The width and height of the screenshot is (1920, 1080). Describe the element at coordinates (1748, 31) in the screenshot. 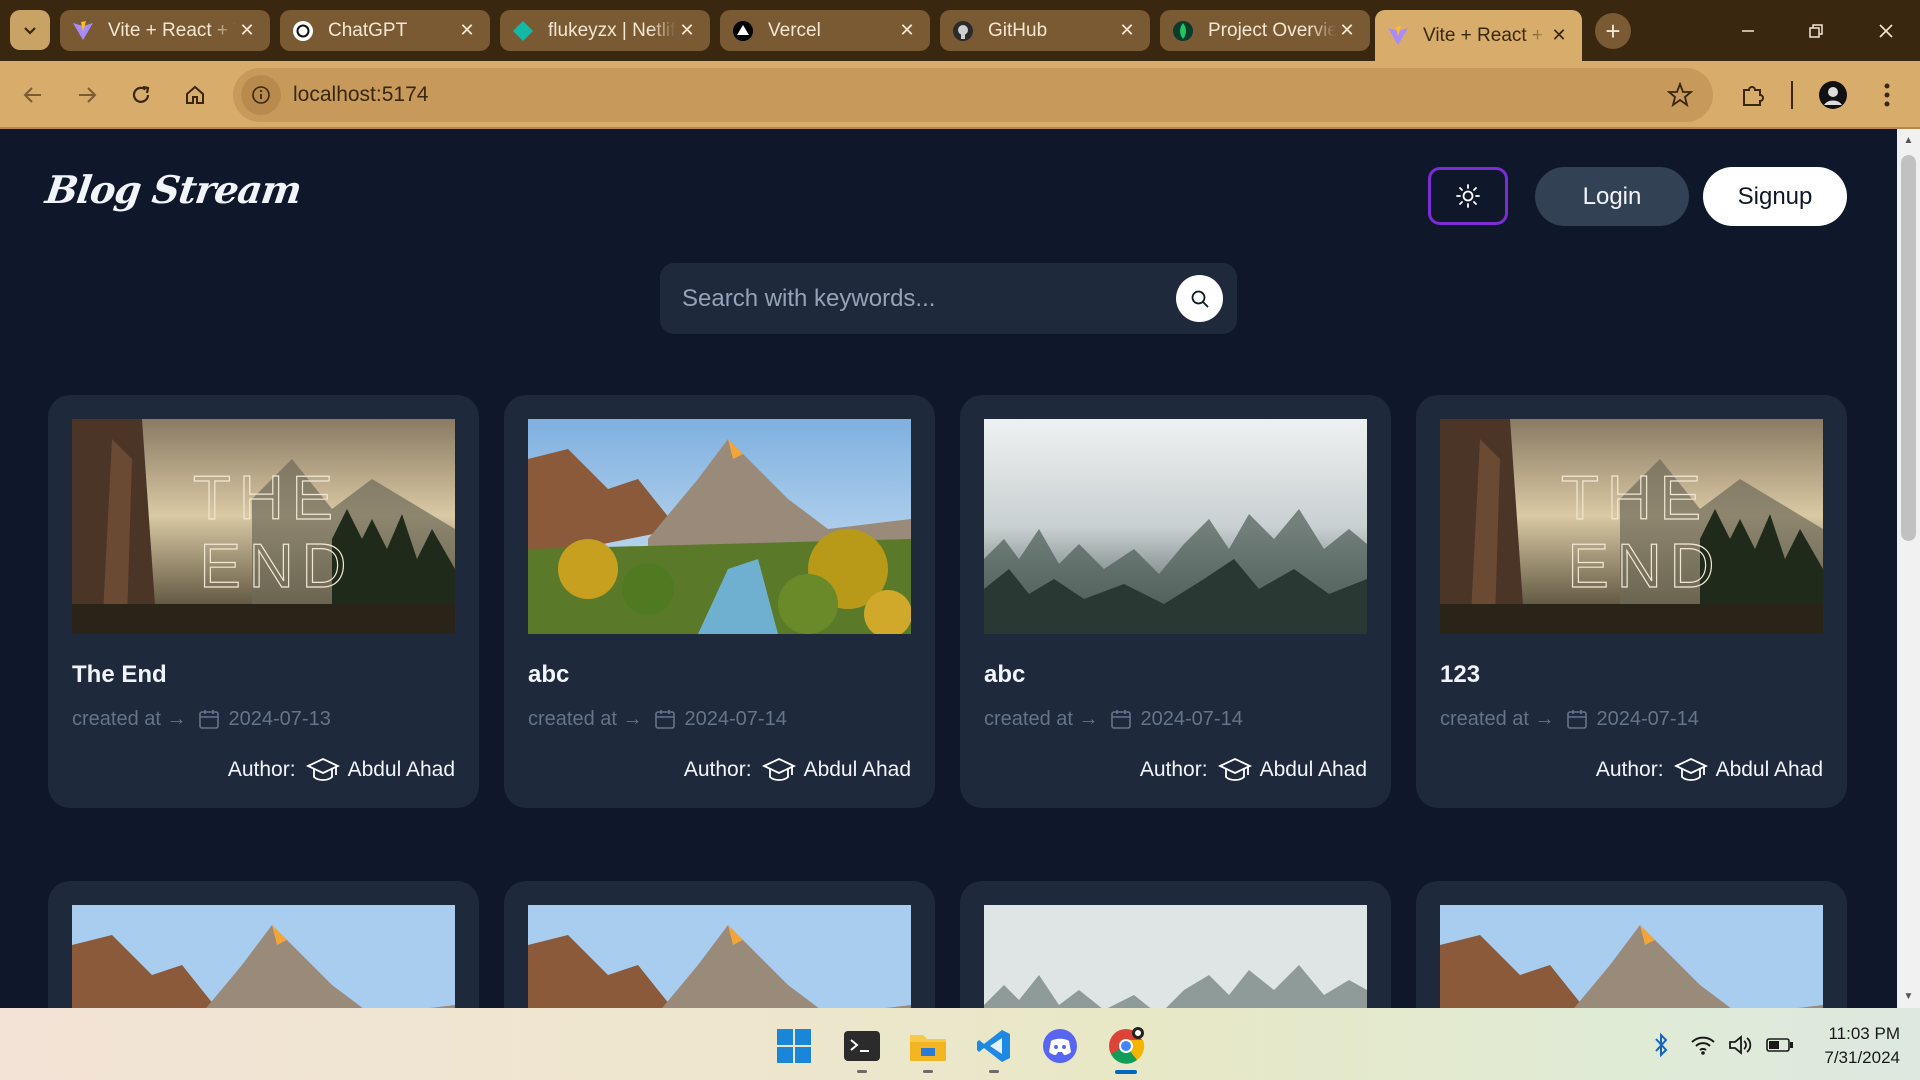

I see `minimize-button` at that location.